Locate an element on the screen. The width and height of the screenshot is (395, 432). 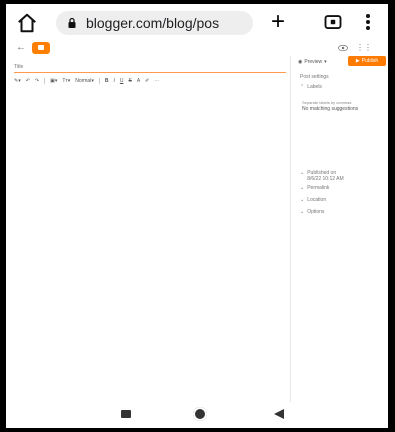
labels-suggestions: No matching suggestions is located at coordinates (330, 109).